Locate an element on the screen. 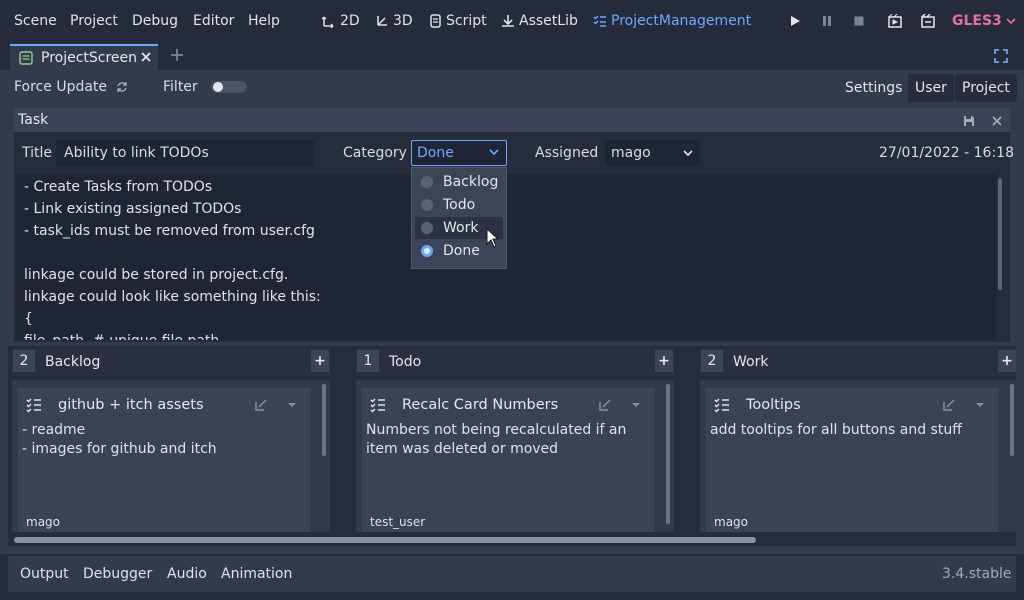 This screenshot has width=1024, height=600. task-close-button is located at coordinates (997, 121).